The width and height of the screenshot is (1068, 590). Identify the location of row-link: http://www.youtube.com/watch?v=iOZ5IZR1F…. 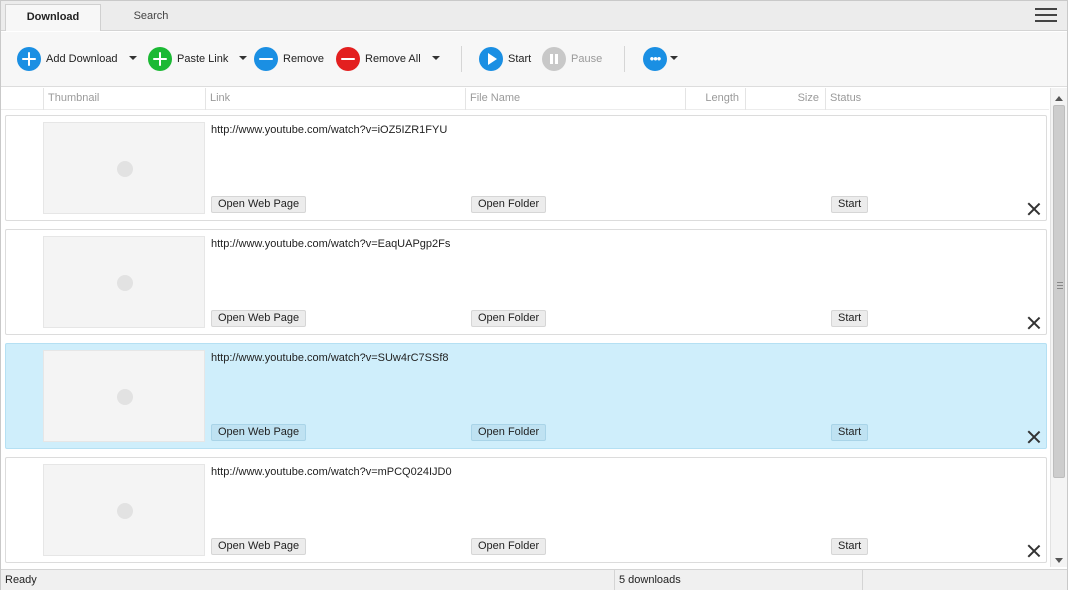
(329, 130).